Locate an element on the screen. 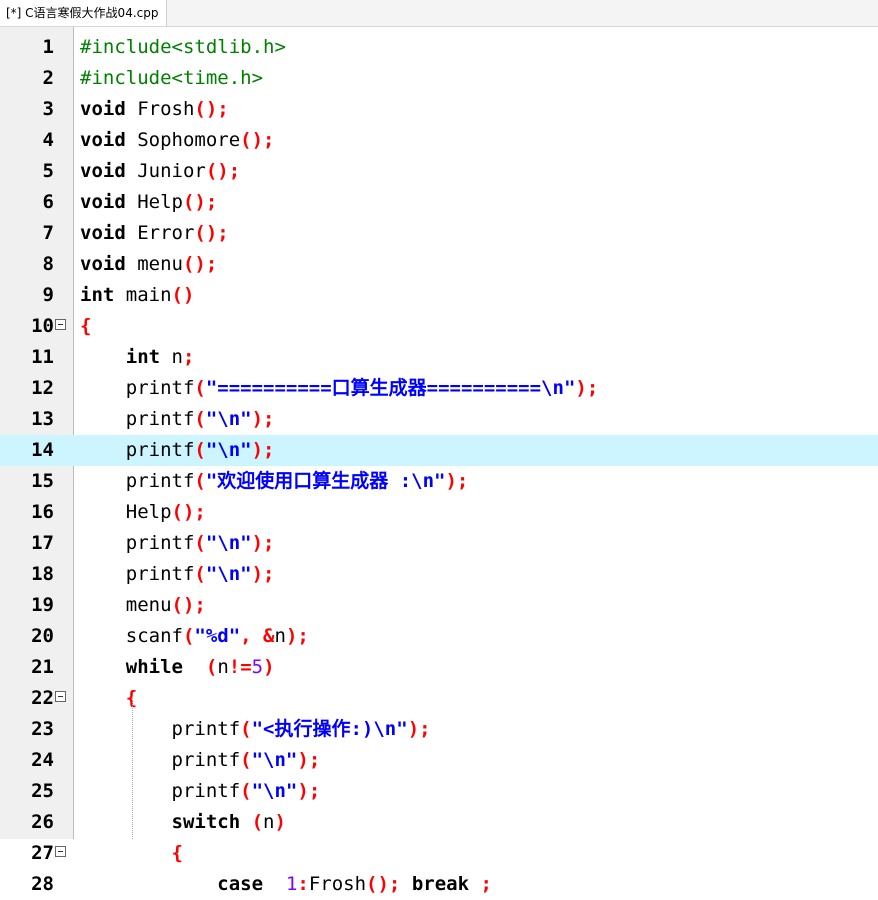 The image size is (878, 900). line-number: 21 is located at coordinates (42, 667).